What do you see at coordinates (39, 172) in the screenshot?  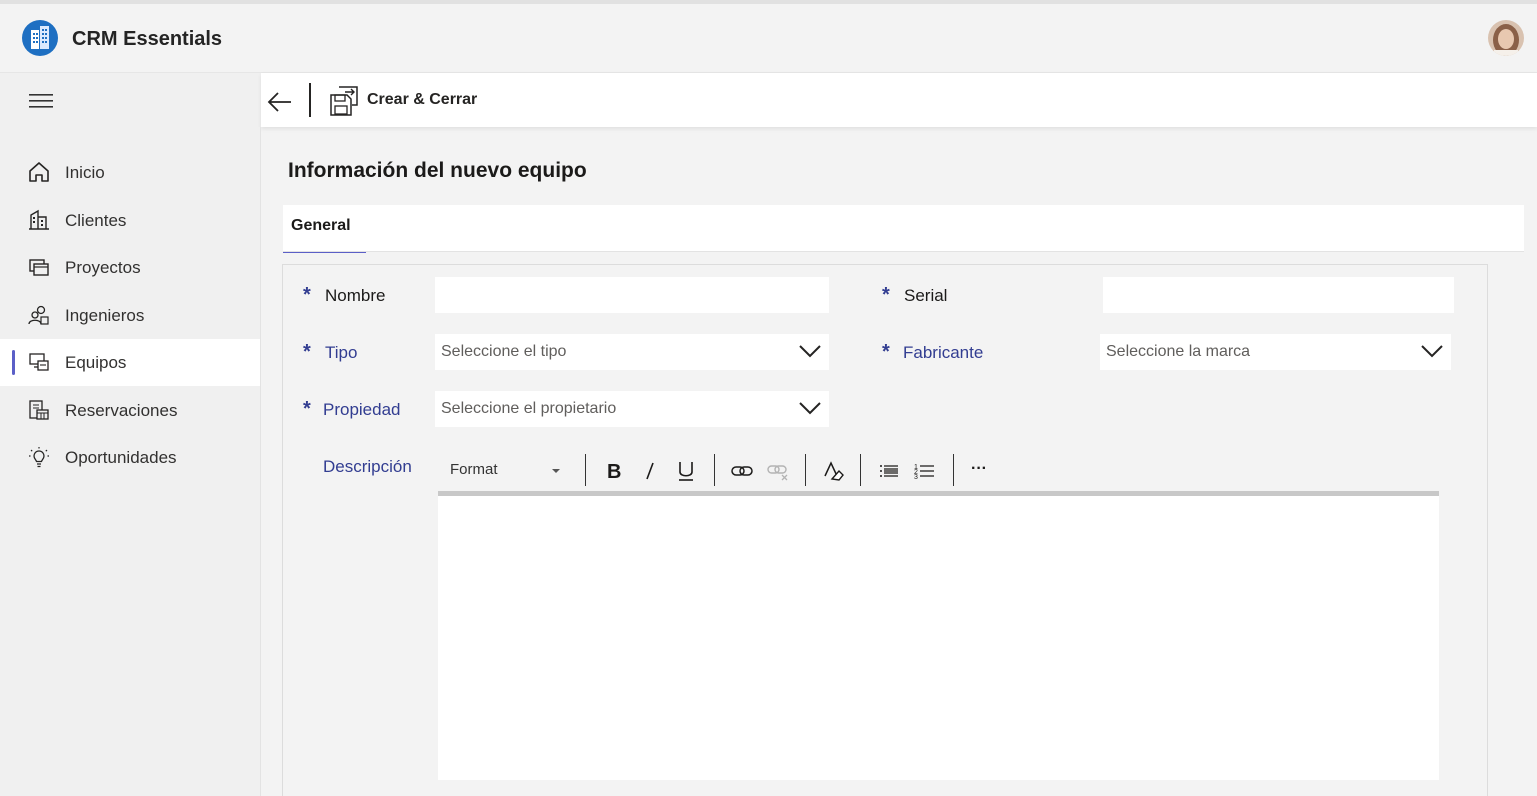 I see `home-icon` at bounding box center [39, 172].